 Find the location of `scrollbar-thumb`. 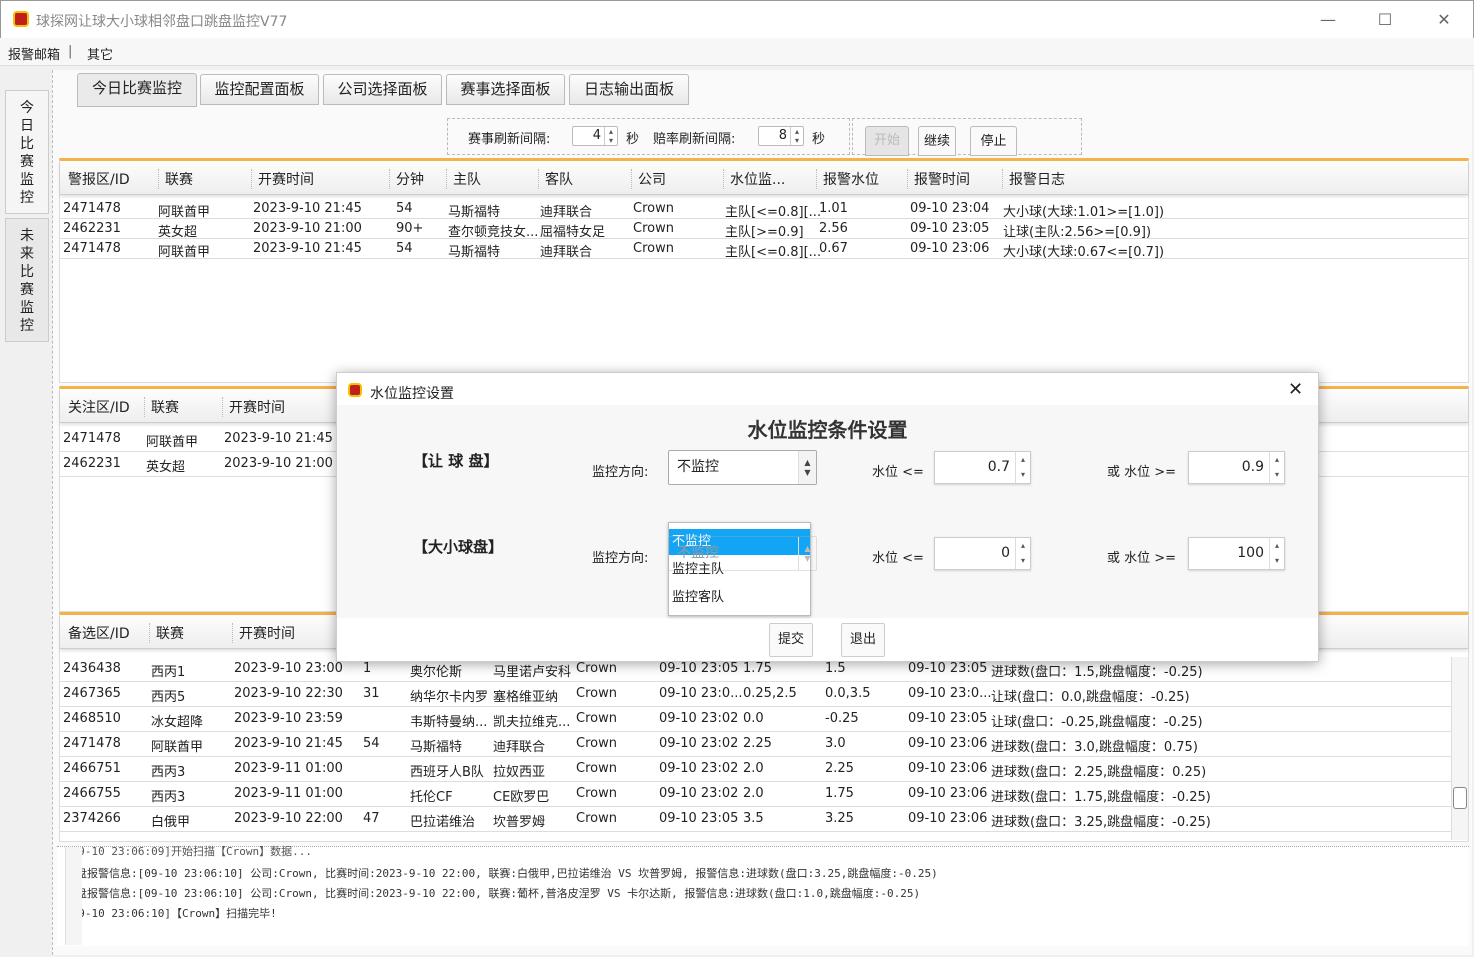

scrollbar-thumb is located at coordinates (1460, 798).